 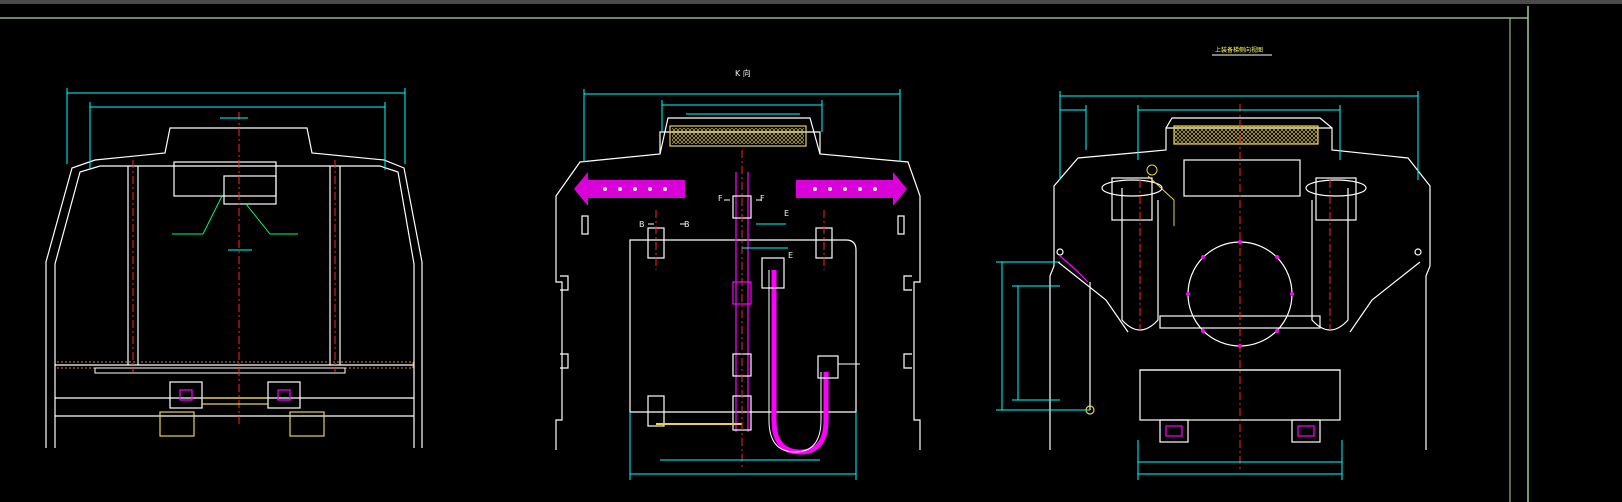 What do you see at coordinates (1239, 50) in the screenshot?
I see `right-view-title: 上装备梯侧向视图` at bounding box center [1239, 50].